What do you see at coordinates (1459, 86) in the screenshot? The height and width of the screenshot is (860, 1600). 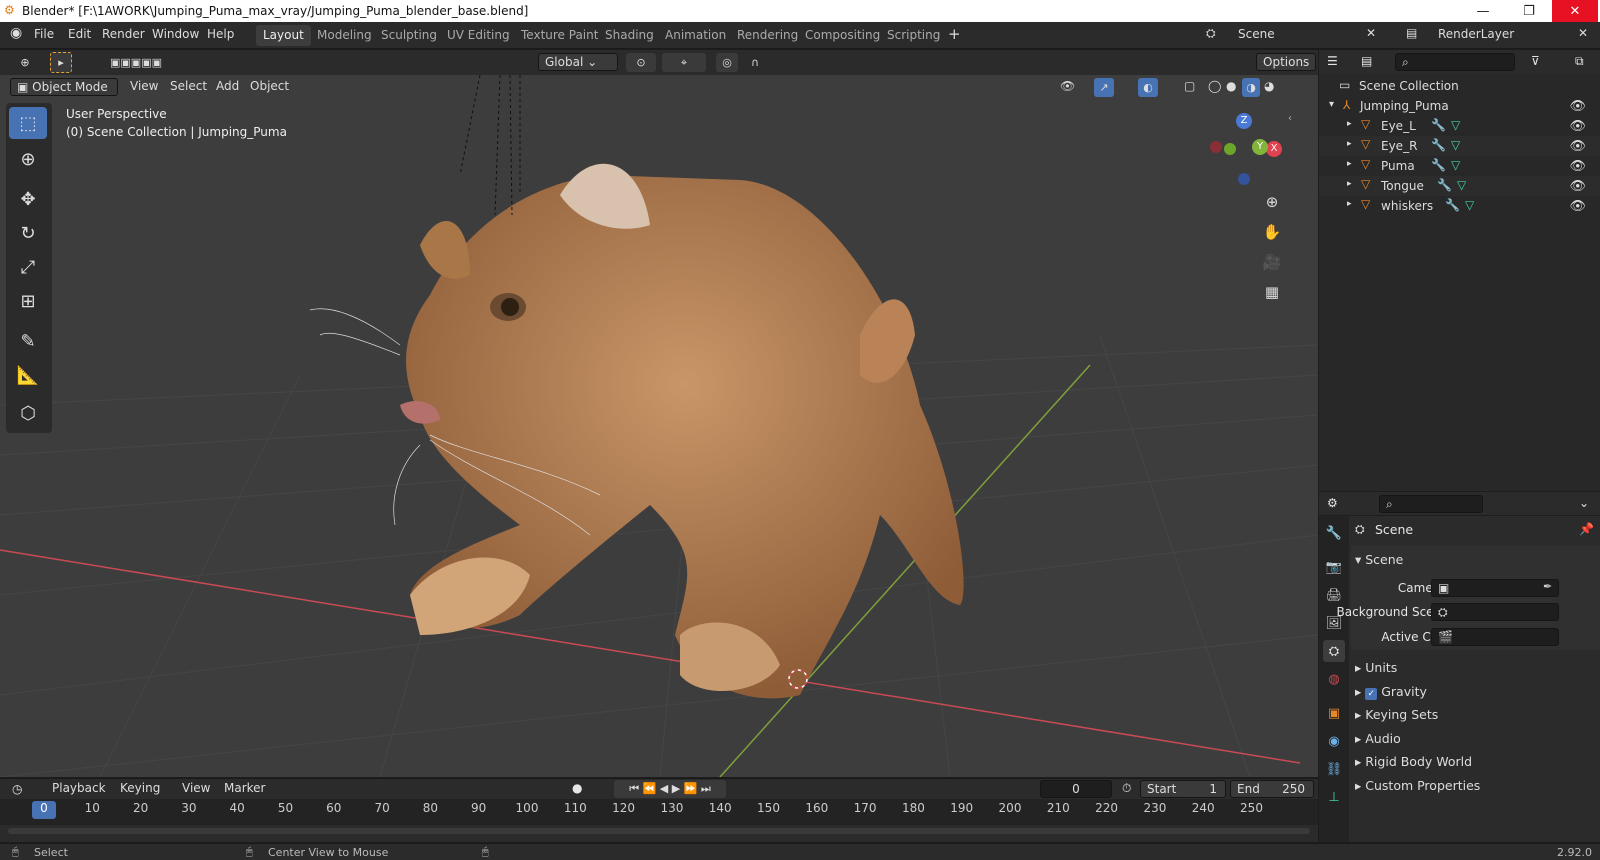 I see `outliner-row-scene-collection: ▭ Scene Collection` at bounding box center [1459, 86].